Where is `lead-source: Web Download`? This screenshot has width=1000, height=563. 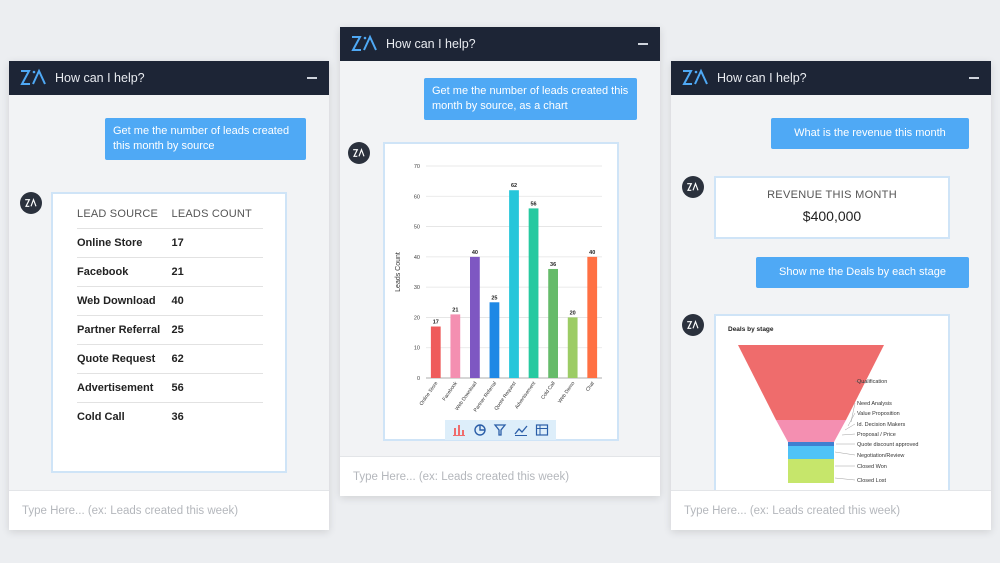 lead-source: Web Download is located at coordinates (124, 301).